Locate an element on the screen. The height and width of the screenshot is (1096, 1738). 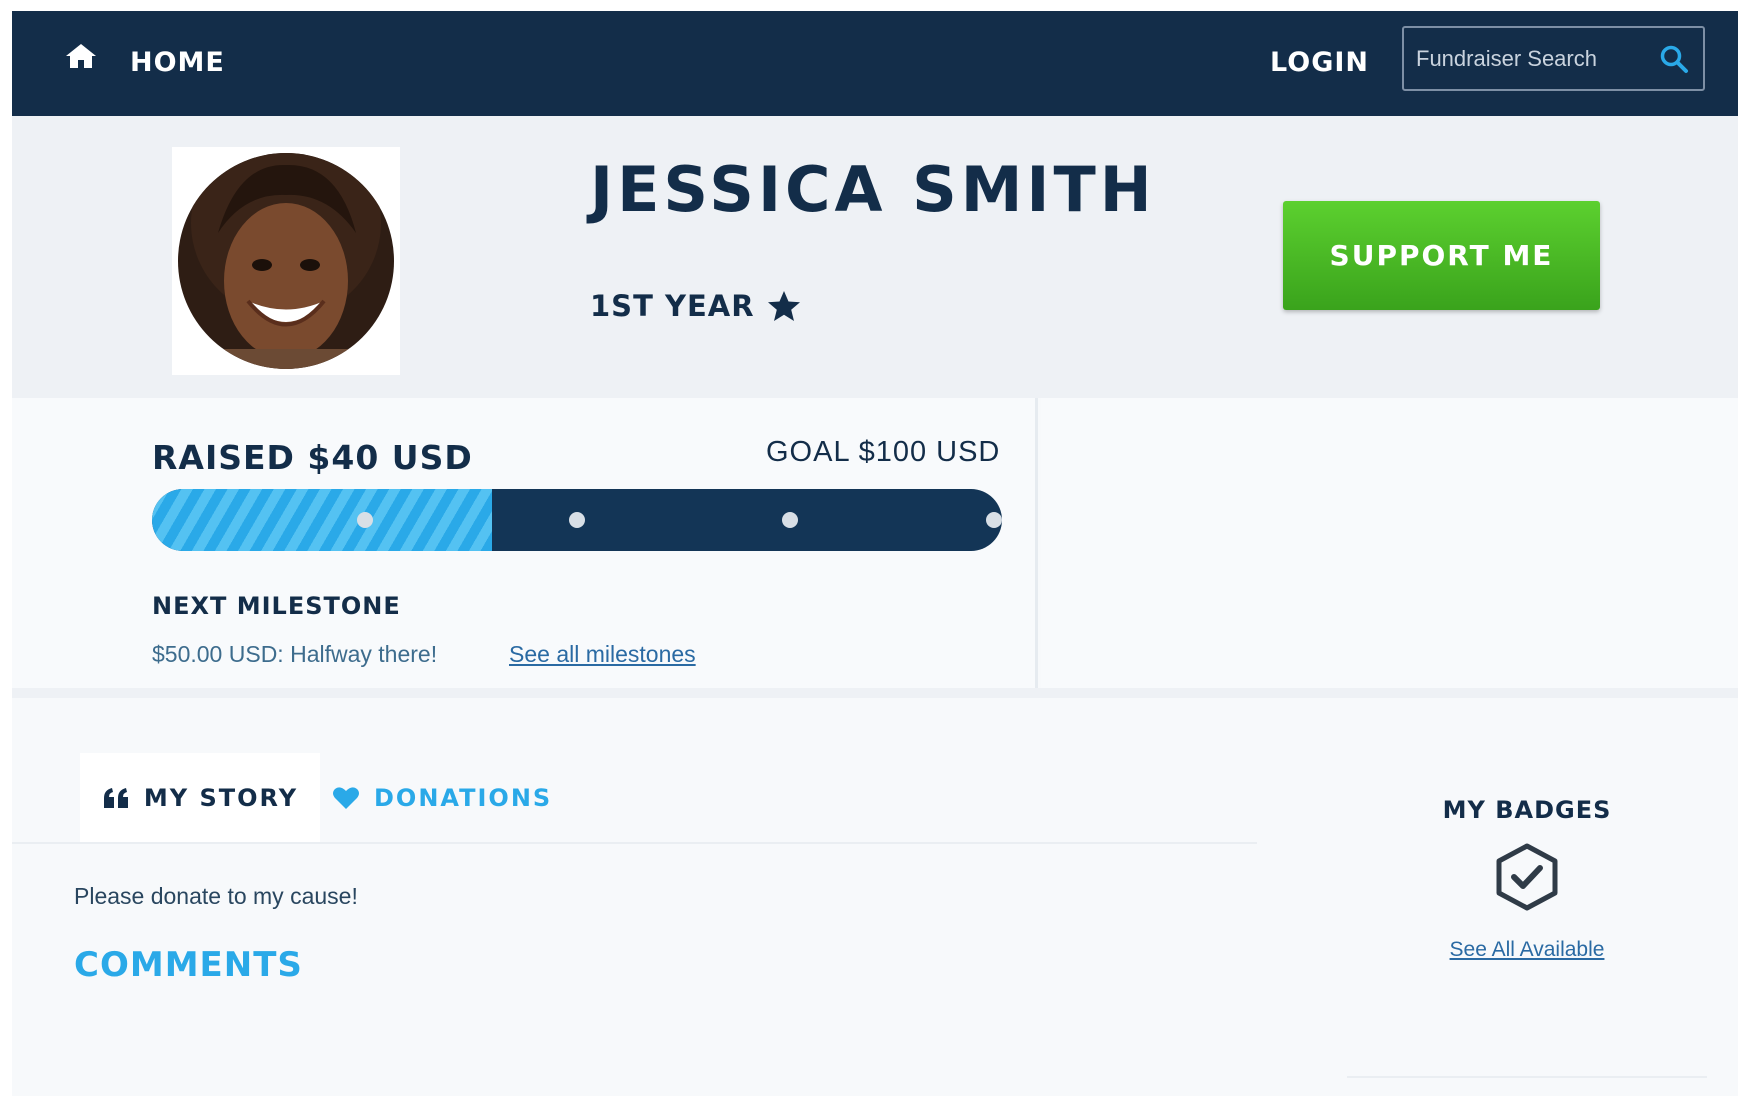
top-nav-bar: HOME LOGIN is located at coordinates (875, 63).